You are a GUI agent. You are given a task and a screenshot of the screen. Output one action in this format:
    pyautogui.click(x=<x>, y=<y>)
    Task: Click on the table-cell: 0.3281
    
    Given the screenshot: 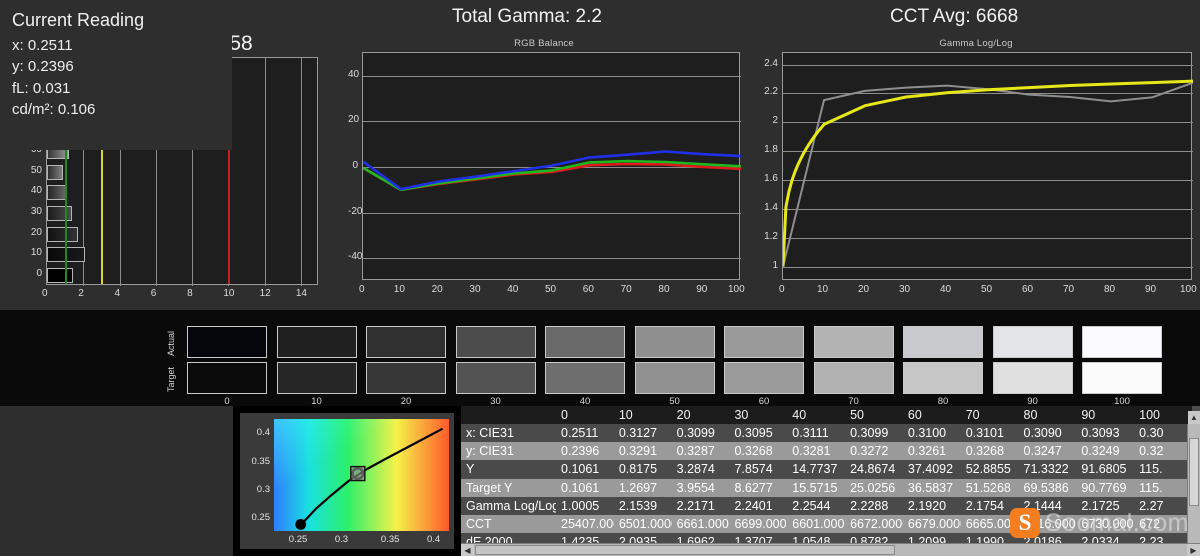 What is the action you would take?
    pyautogui.click(x=811, y=451)
    